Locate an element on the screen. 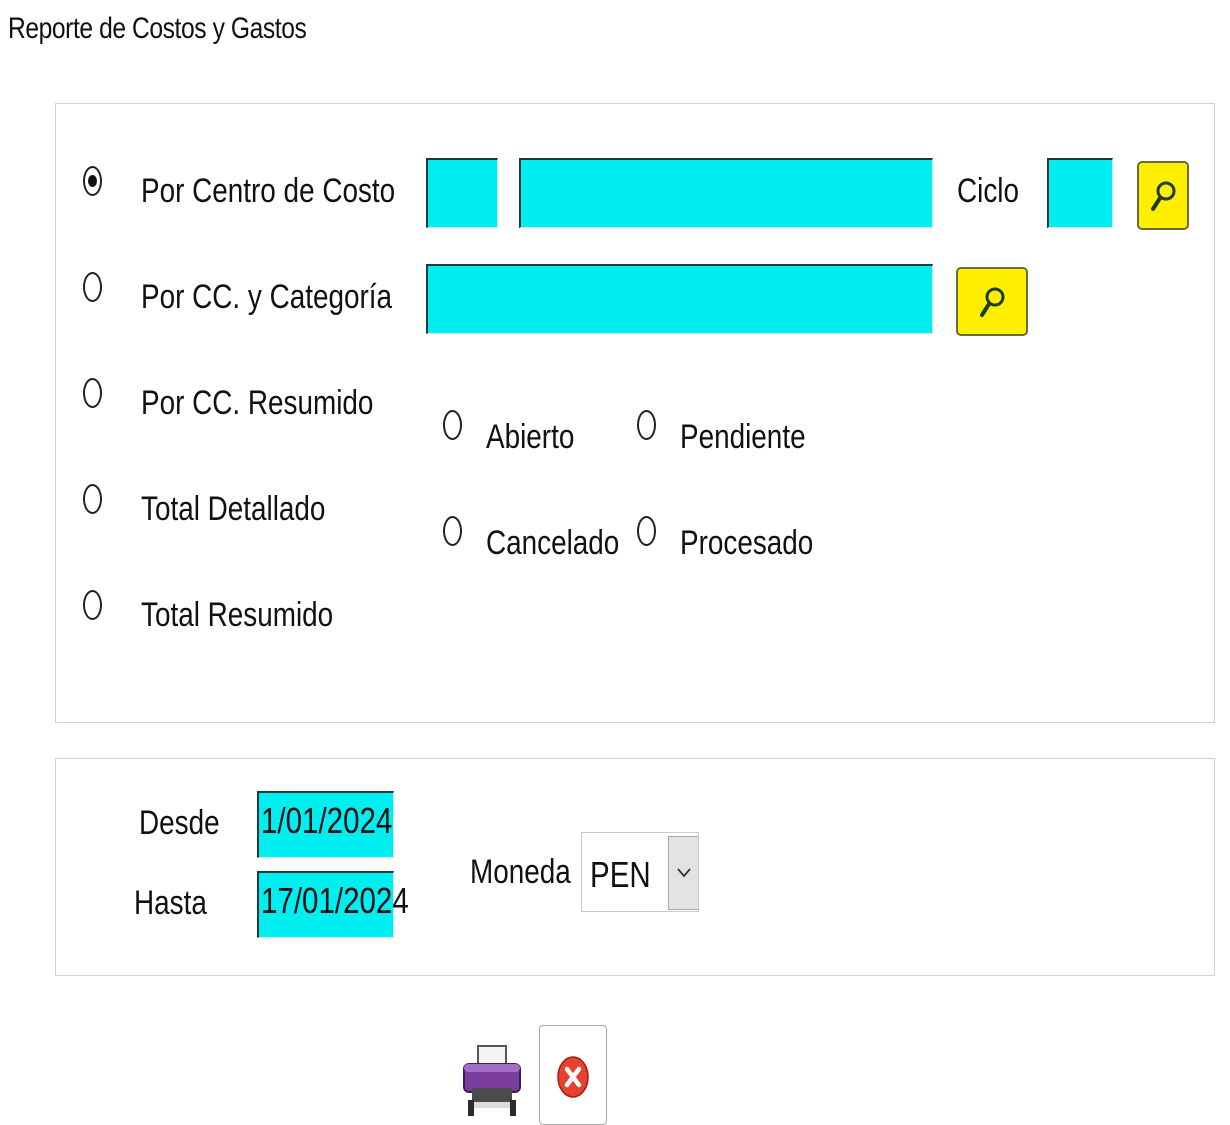 The width and height of the screenshot is (1230, 1125). ciclo-input is located at coordinates (1080, 193).